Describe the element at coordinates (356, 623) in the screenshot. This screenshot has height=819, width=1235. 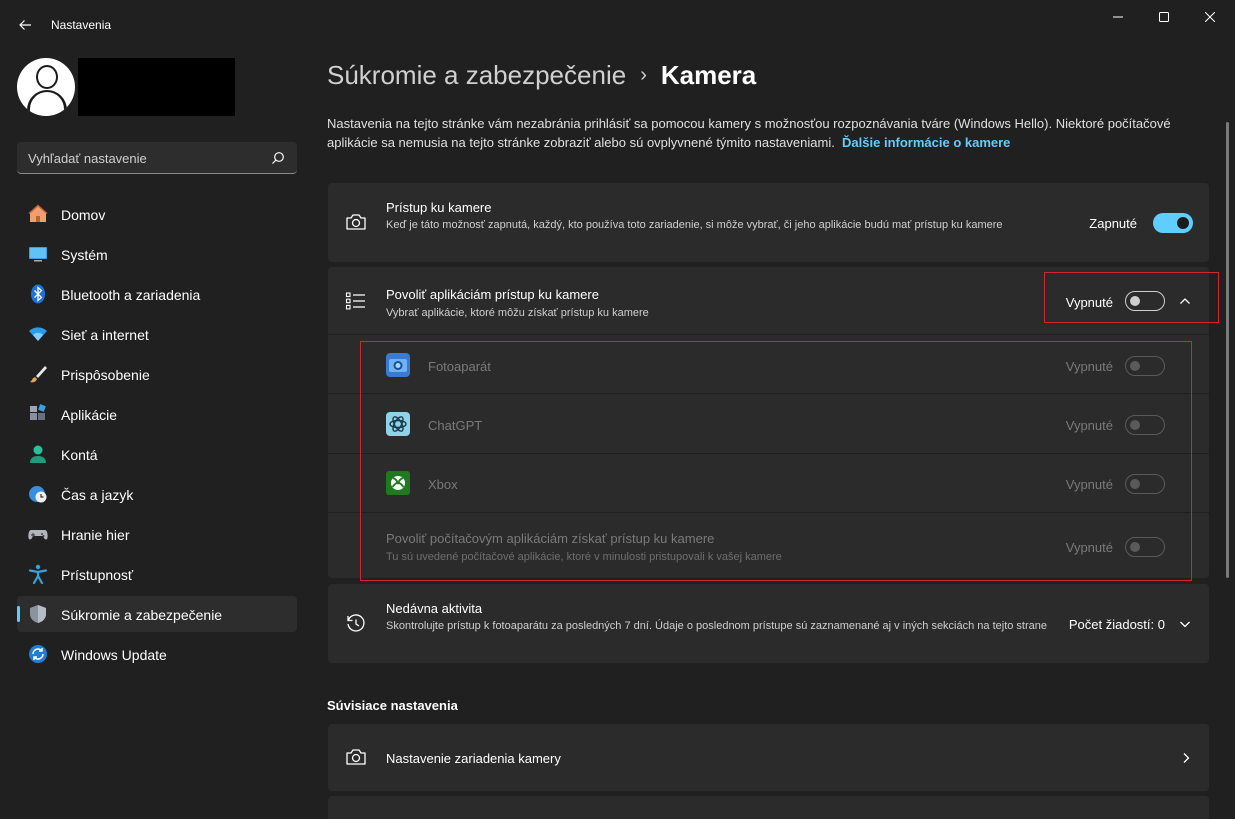
I see `history-icon` at that location.